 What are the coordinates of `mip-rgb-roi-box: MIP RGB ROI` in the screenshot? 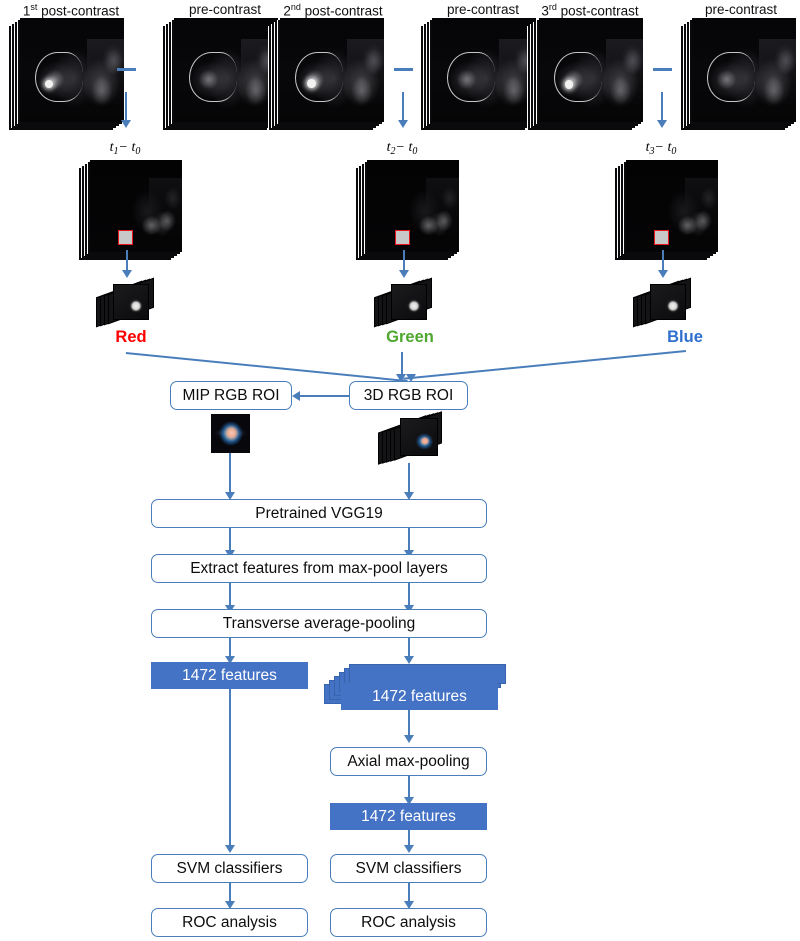 It's located at (231, 395).